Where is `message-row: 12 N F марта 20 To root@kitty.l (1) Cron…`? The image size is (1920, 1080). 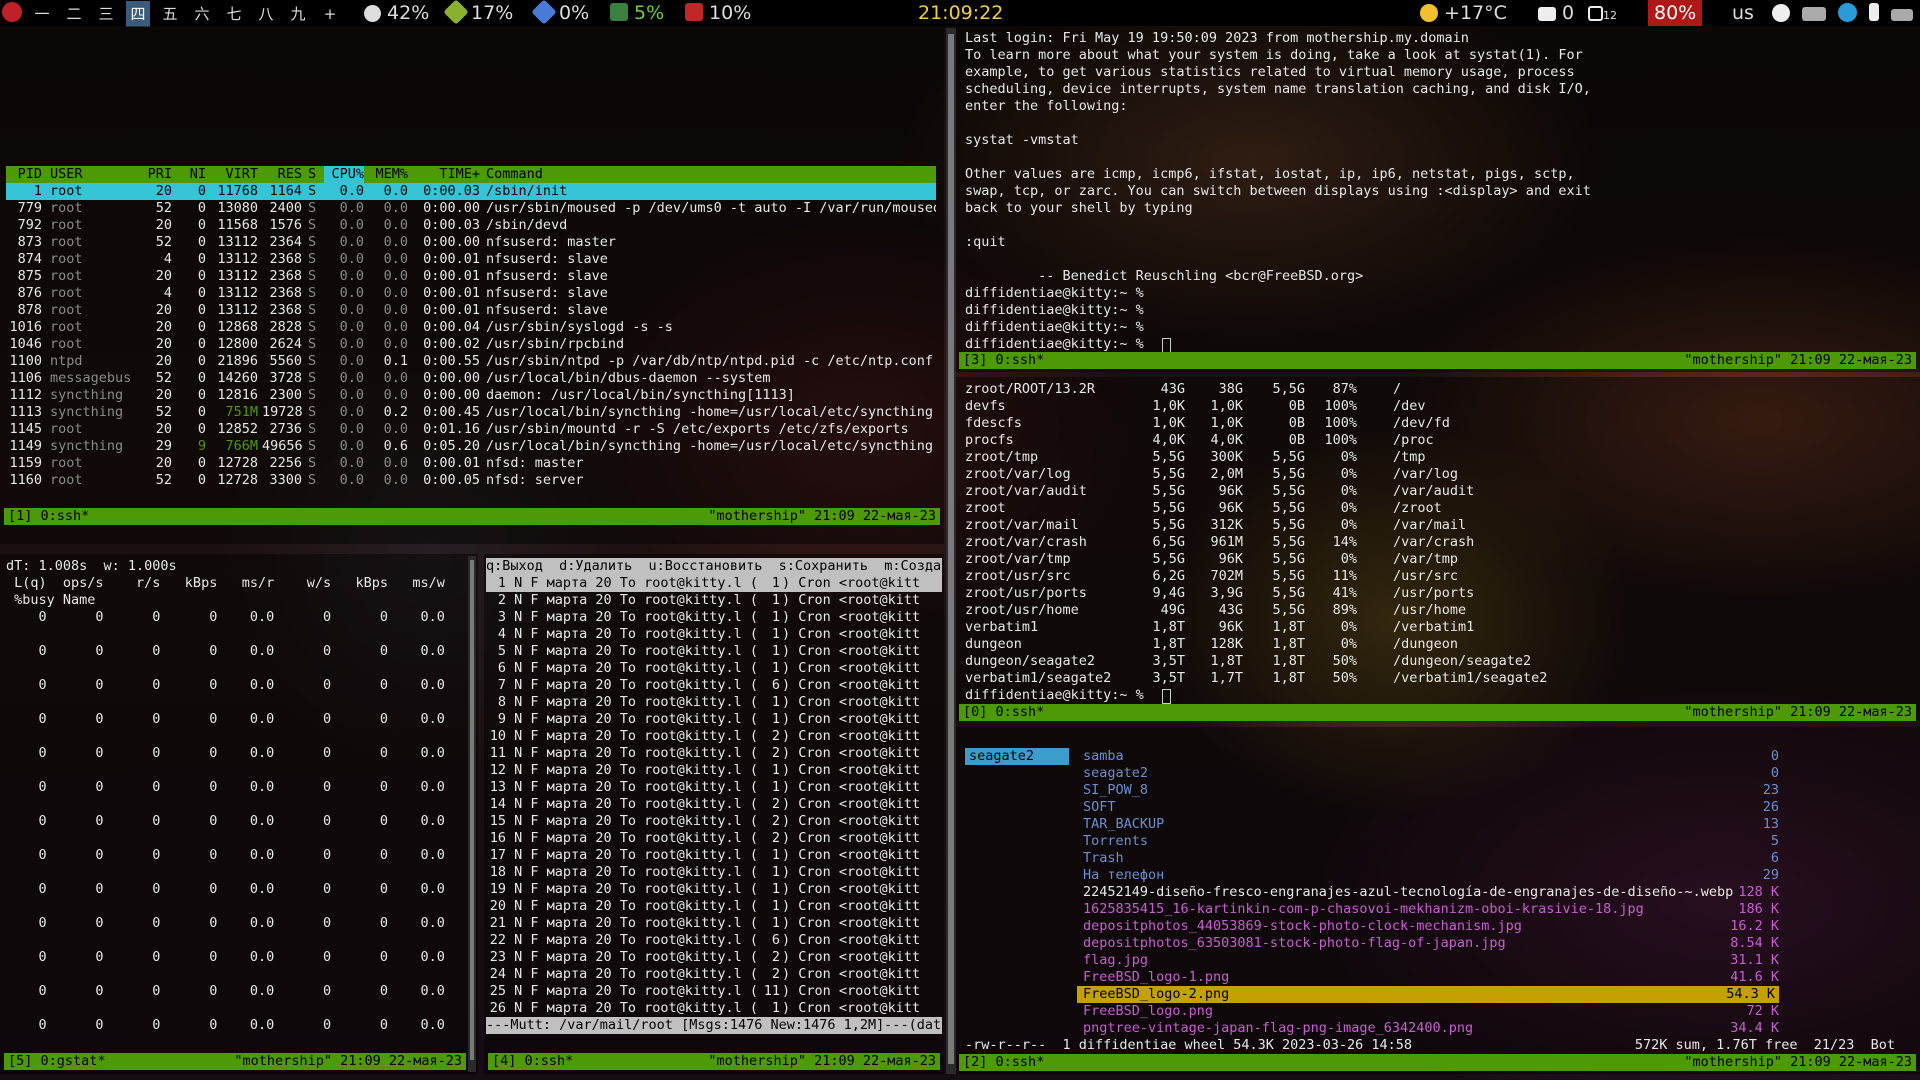
message-row: 12 N F марта 20 To root@kitty.l (1) Cron… is located at coordinates (714, 770).